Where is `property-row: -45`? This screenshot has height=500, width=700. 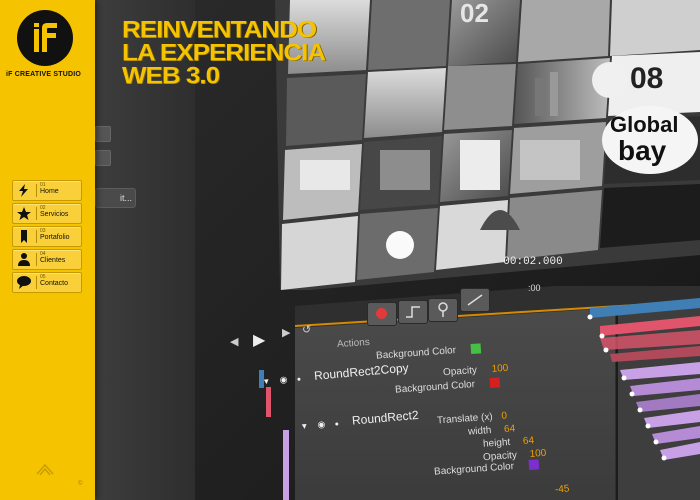
property-row: -45 is located at coordinates (562, 490).